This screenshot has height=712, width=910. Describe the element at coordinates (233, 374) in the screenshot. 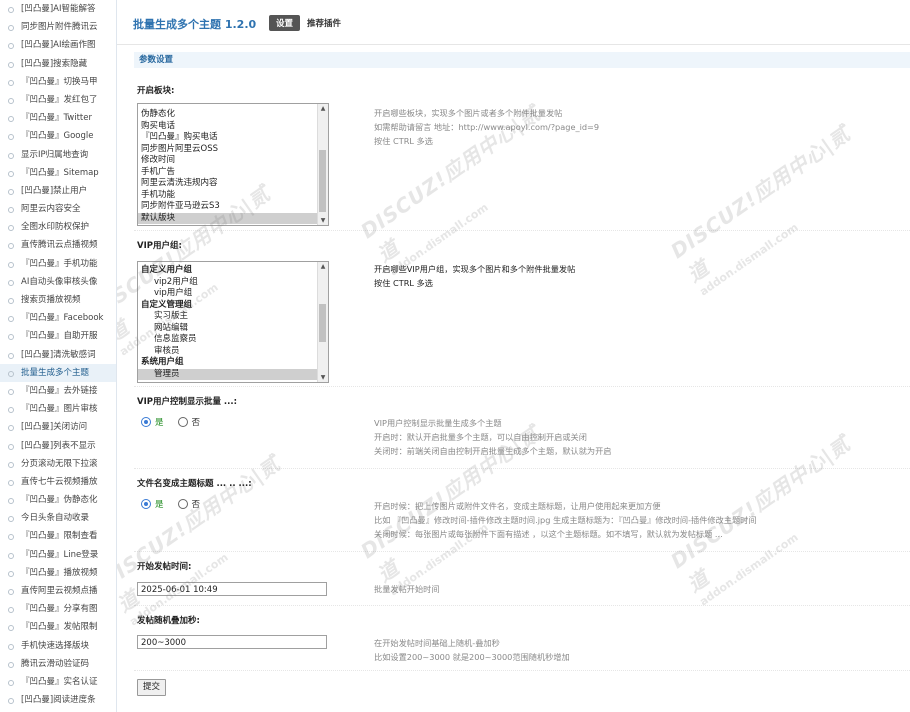

I see `vip-group-option: 管理员` at that location.